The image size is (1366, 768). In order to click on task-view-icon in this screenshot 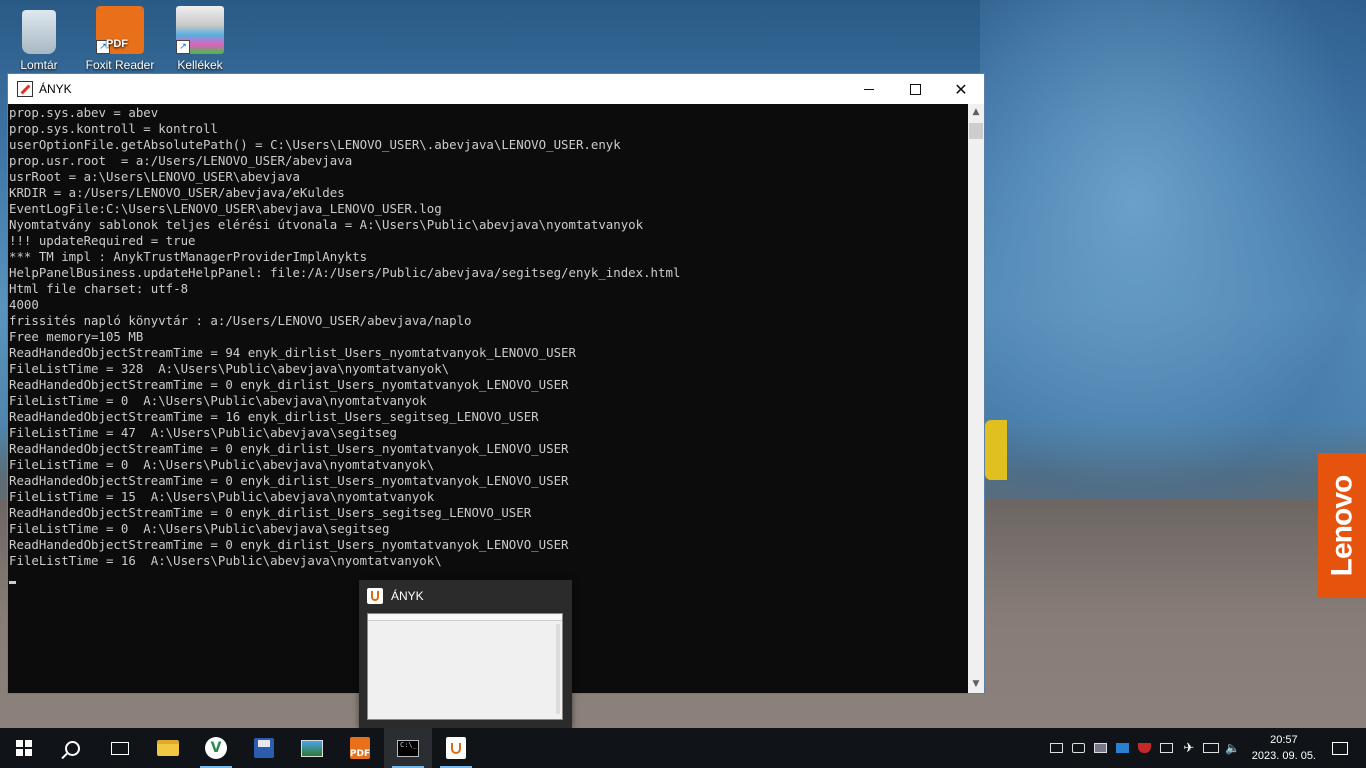, I will do `click(120, 748)`.